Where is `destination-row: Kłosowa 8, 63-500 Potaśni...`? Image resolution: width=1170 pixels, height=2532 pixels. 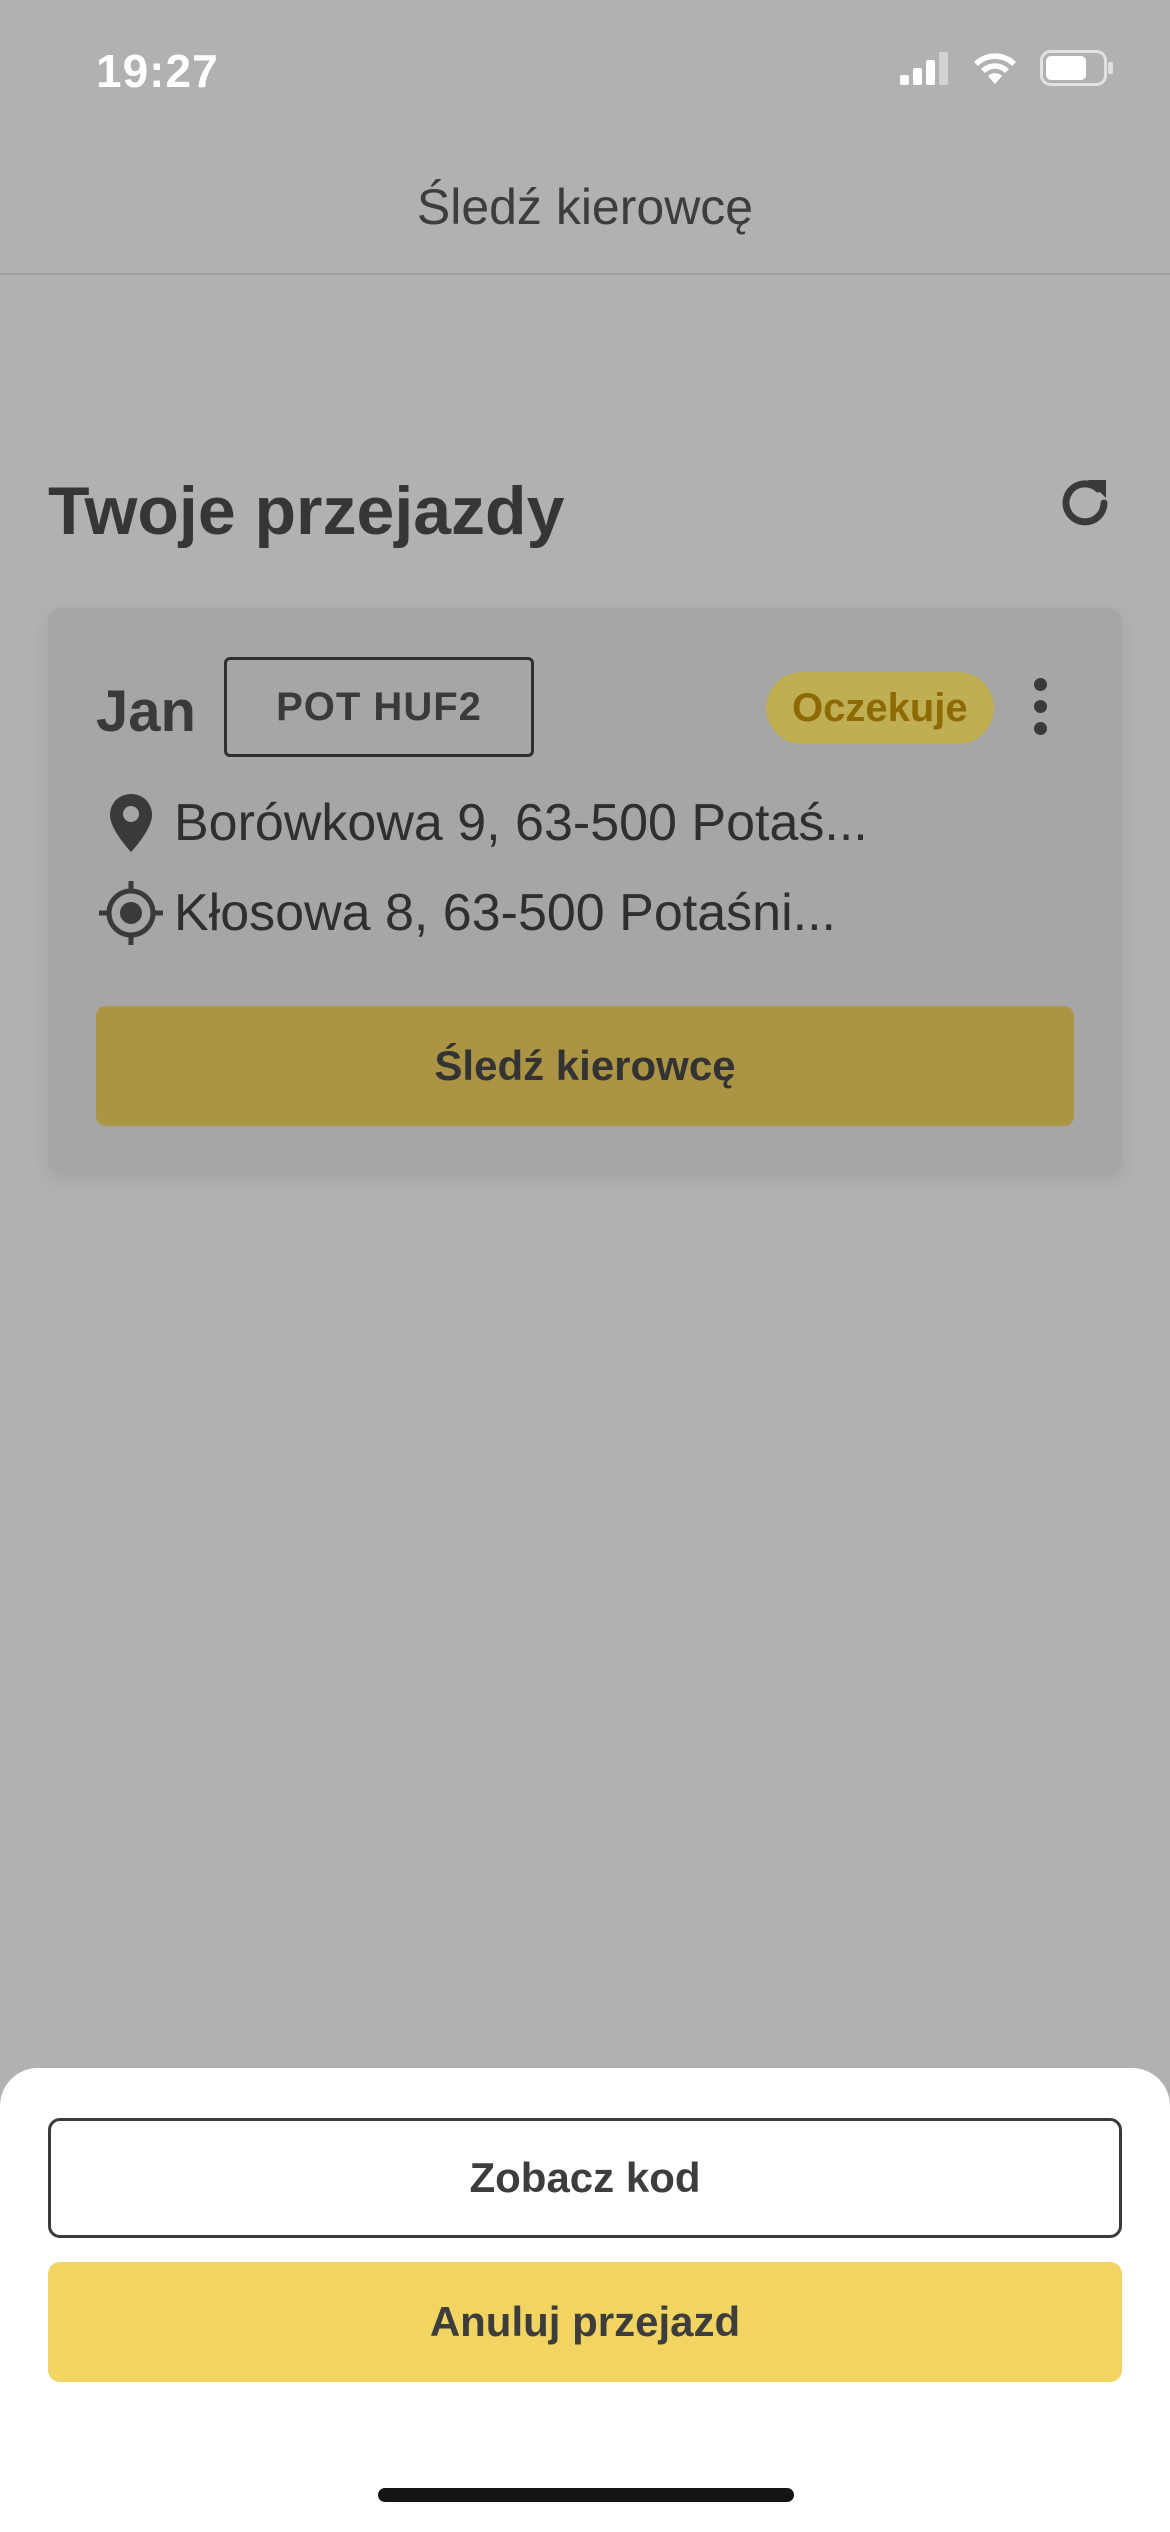 destination-row: Kłosowa 8, 63-500 Potaśni... is located at coordinates (466, 913).